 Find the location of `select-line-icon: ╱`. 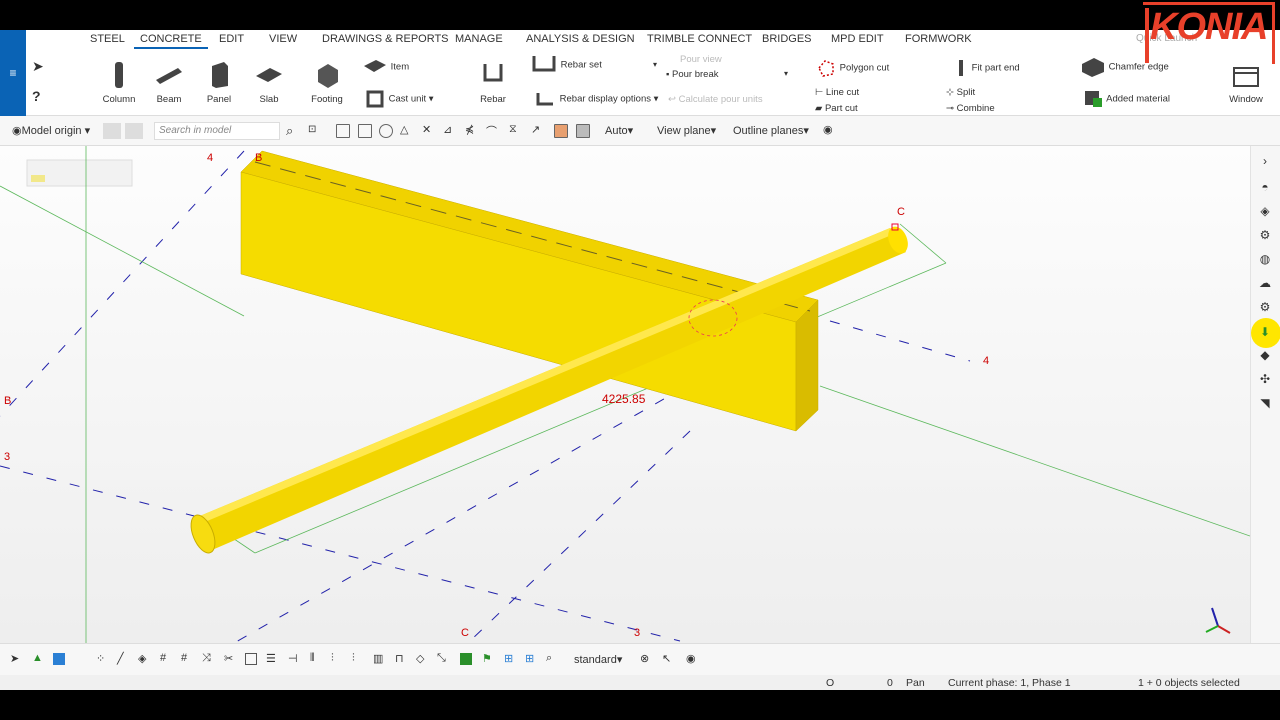

select-line-icon: ╱ is located at coordinates (120, 658).